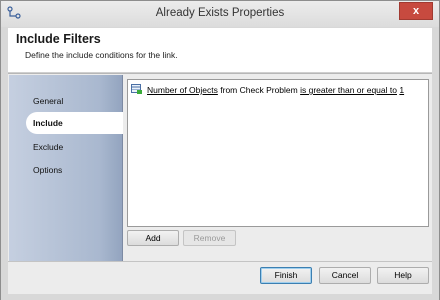  Describe the element at coordinates (401, 90) in the screenshot. I see `condition-value-link: 1` at that location.